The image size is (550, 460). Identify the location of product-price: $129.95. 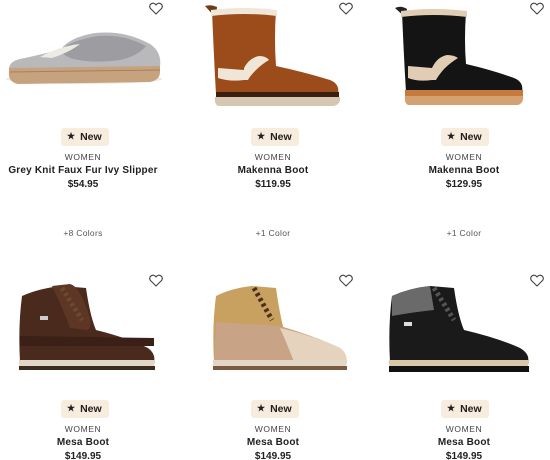
(464, 184).